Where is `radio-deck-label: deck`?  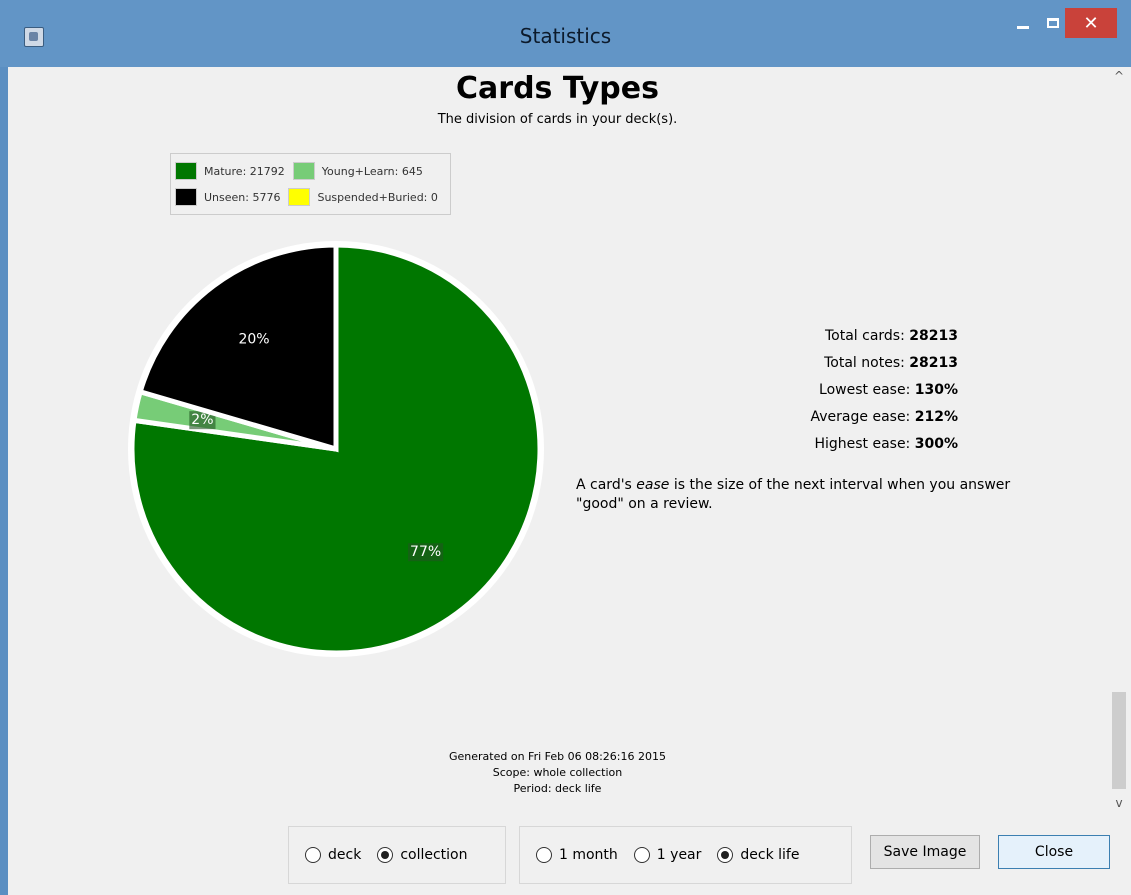 radio-deck-label: deck is located at coordinates (345, 855).